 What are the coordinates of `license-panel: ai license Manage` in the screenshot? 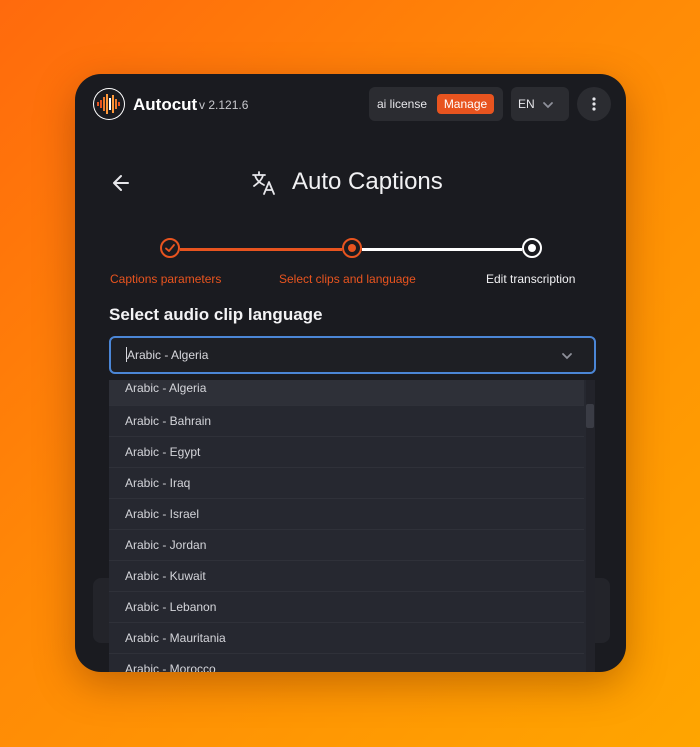 It's located at (436, 104).